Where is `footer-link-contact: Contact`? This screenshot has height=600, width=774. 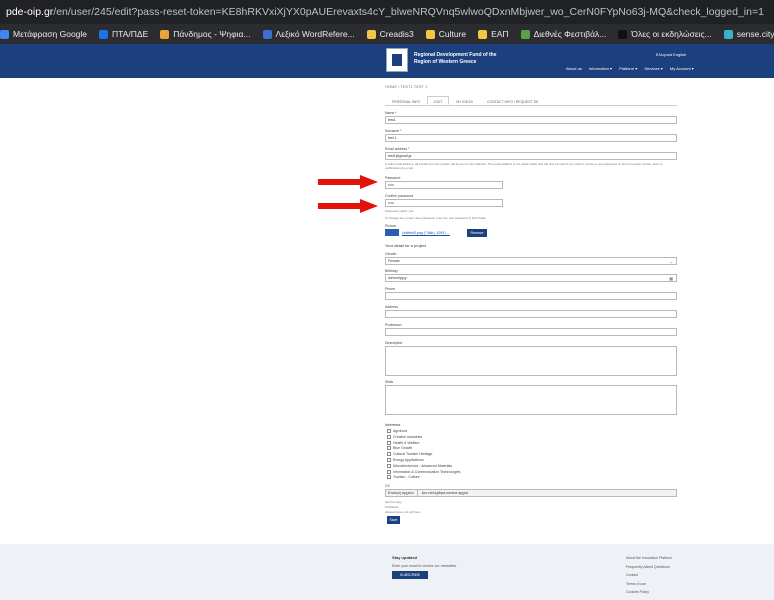
footer-link-contact: Contact is located at coordinates (649, 575).